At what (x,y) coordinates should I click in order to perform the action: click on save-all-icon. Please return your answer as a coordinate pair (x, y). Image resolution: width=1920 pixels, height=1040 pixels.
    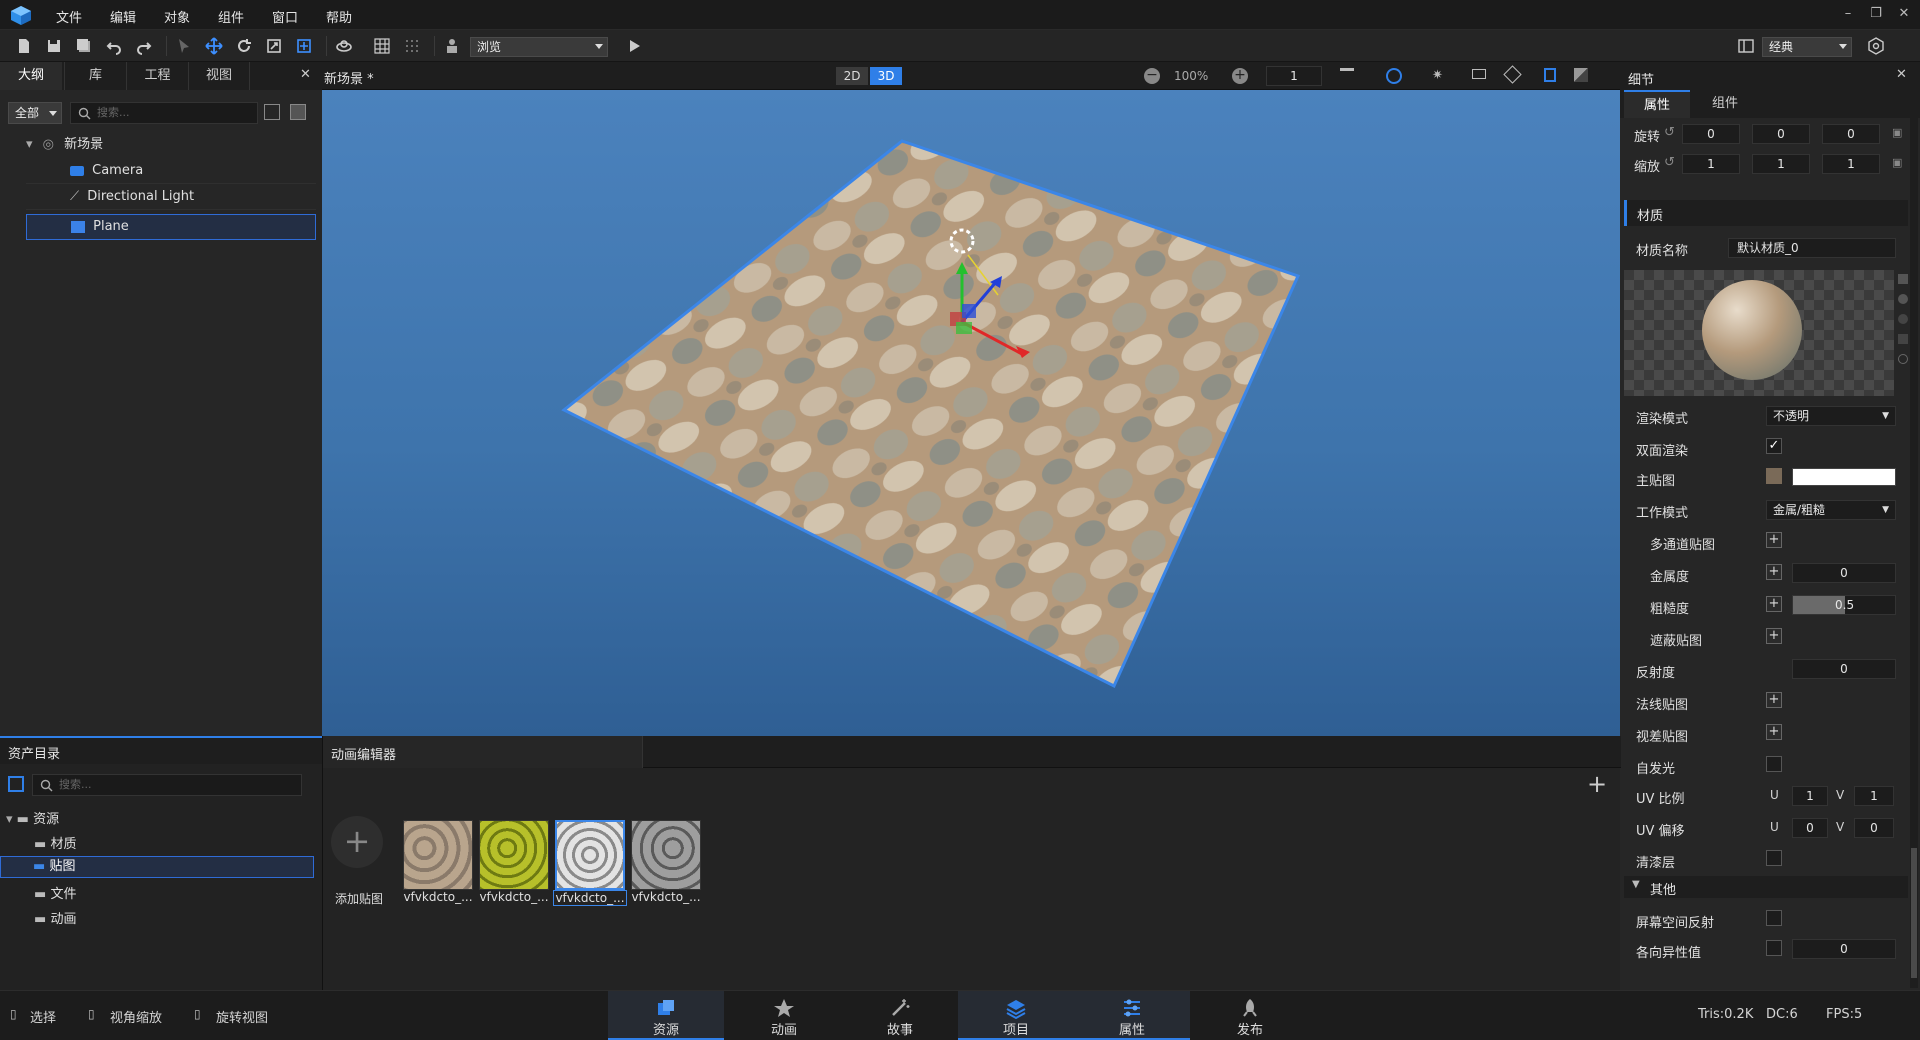
    Looking at the image, I should click on (84, 46).